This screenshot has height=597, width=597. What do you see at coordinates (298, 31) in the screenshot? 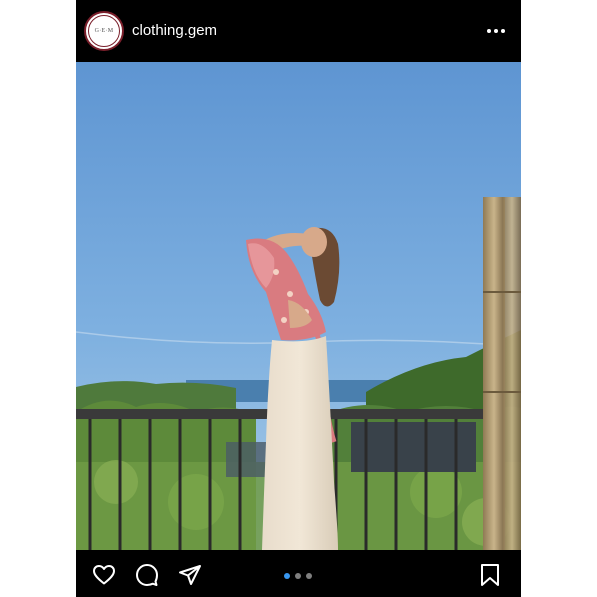
I see `post-header: G·E·M clothing.gem` at bounding box center [298, 31].